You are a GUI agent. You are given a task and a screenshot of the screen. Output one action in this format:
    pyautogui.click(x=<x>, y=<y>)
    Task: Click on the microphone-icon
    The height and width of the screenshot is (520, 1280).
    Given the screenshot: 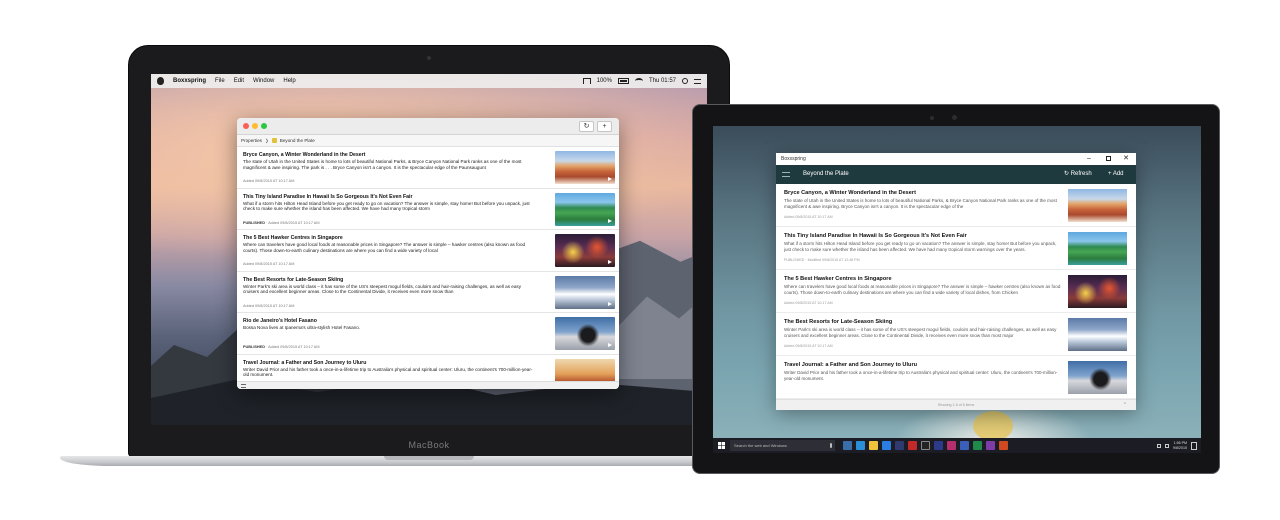 What is the action you would take?
    pyautogui.click(x=831, y=445)
    